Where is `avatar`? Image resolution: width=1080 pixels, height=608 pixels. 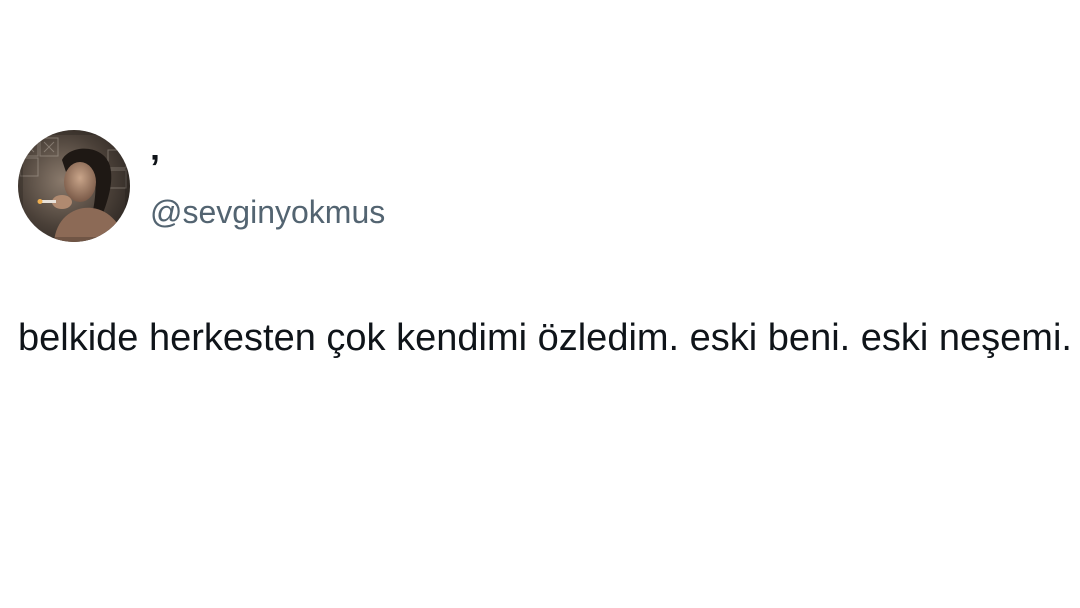 avatar is located at coordinates (74, 186).